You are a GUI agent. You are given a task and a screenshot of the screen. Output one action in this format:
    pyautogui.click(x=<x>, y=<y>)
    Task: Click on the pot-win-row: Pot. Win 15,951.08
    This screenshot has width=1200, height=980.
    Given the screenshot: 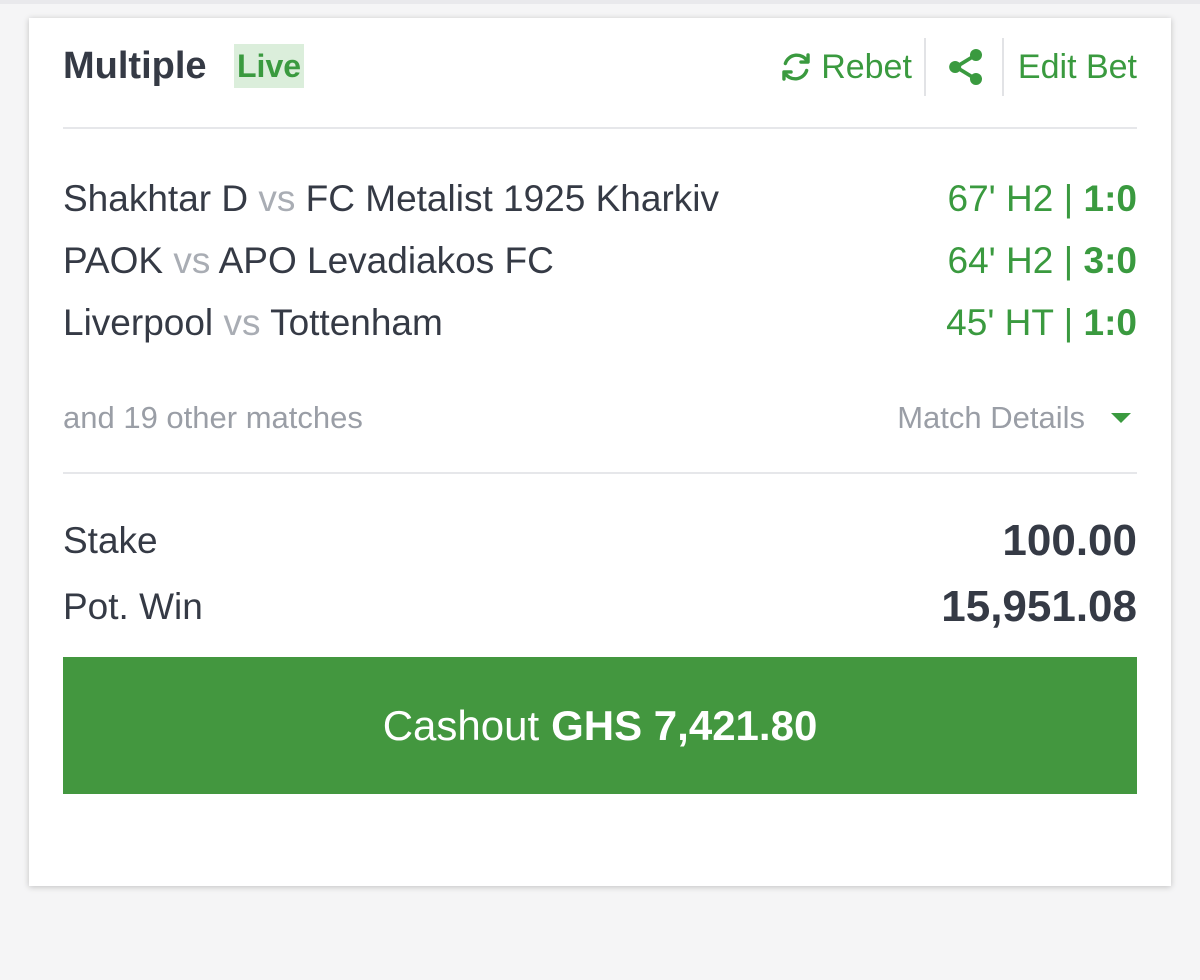 What is the action you would take?
    pyautogui.click(x=600, y=607)
    